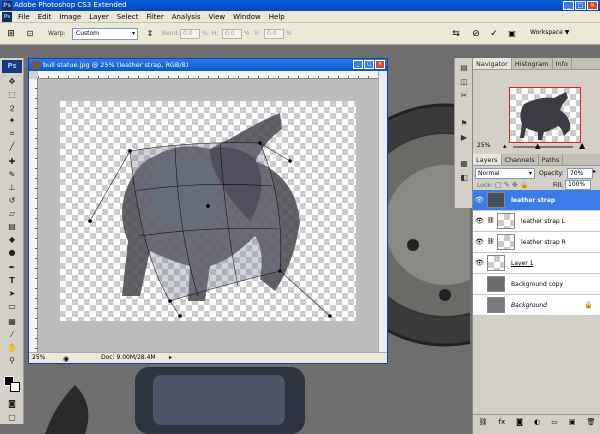 The image size is (600, 434). What do you see at coordinates (12, 81) in the screenshot?
I see `move-icon: ✥` at bounding box center [12, 81].